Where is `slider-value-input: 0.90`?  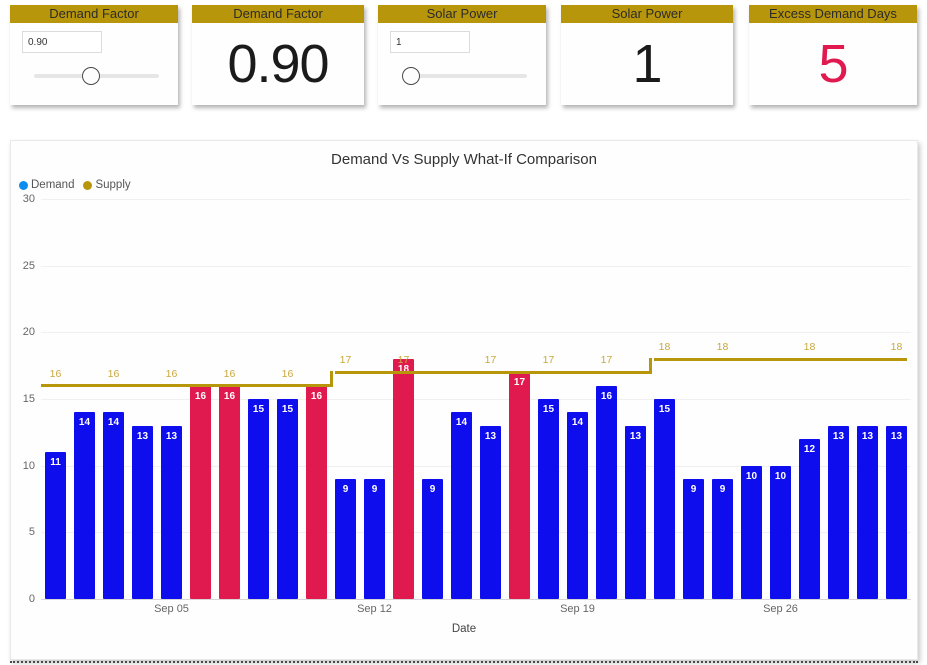 slider-value-input: 0.90 is located at coordinates (62, 42).